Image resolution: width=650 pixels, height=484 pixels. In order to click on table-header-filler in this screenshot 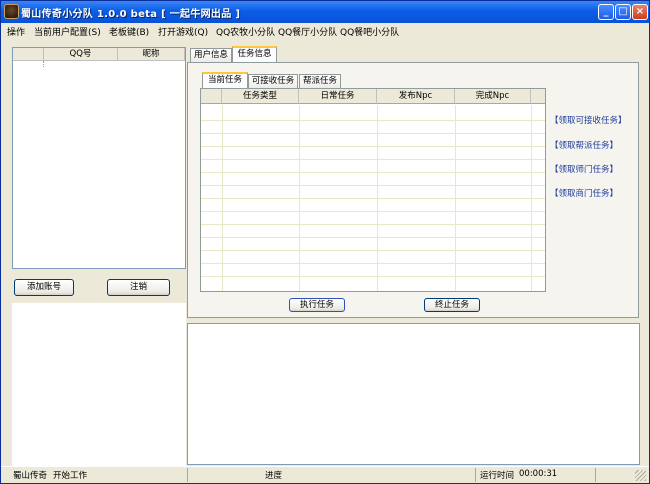, I will do `click(538, 96)`.